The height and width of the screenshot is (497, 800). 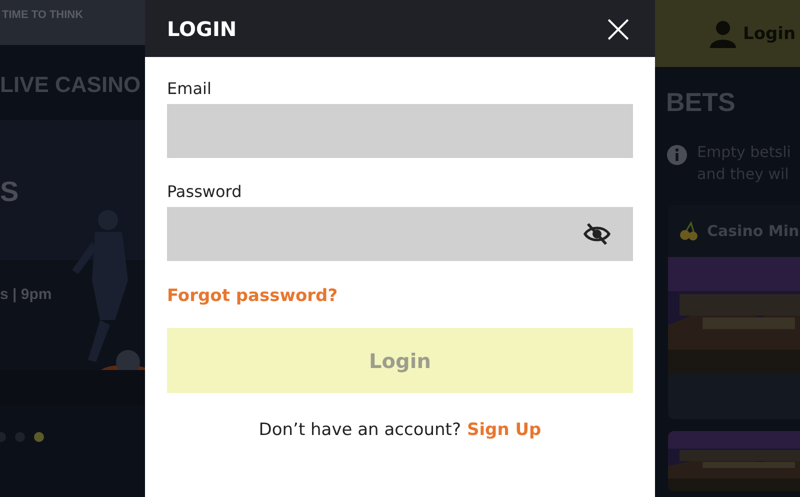 I want to click on email-field, so click(x=400, y=131).